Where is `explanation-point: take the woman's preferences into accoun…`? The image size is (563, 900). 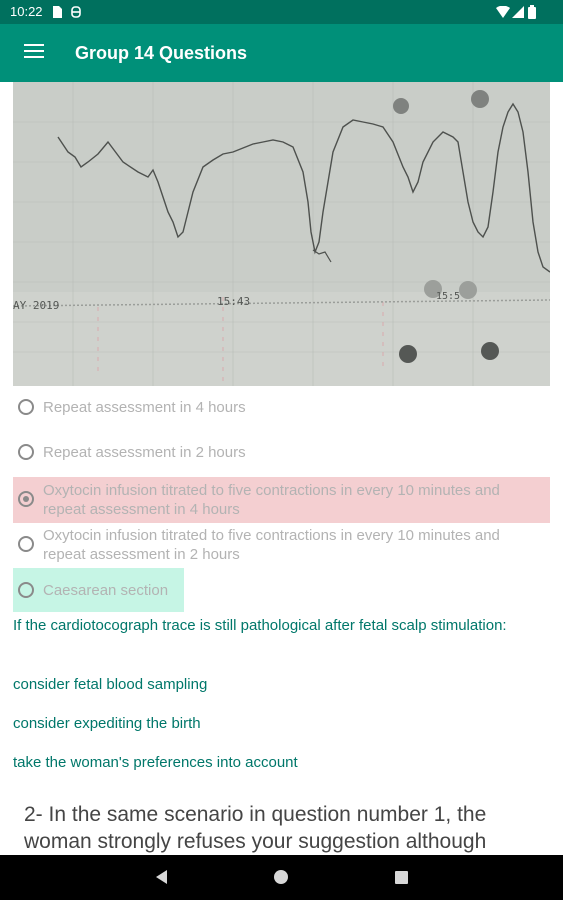
explanation-point: take the woman's preferences into accoun… is located at coordinates (155, 762).